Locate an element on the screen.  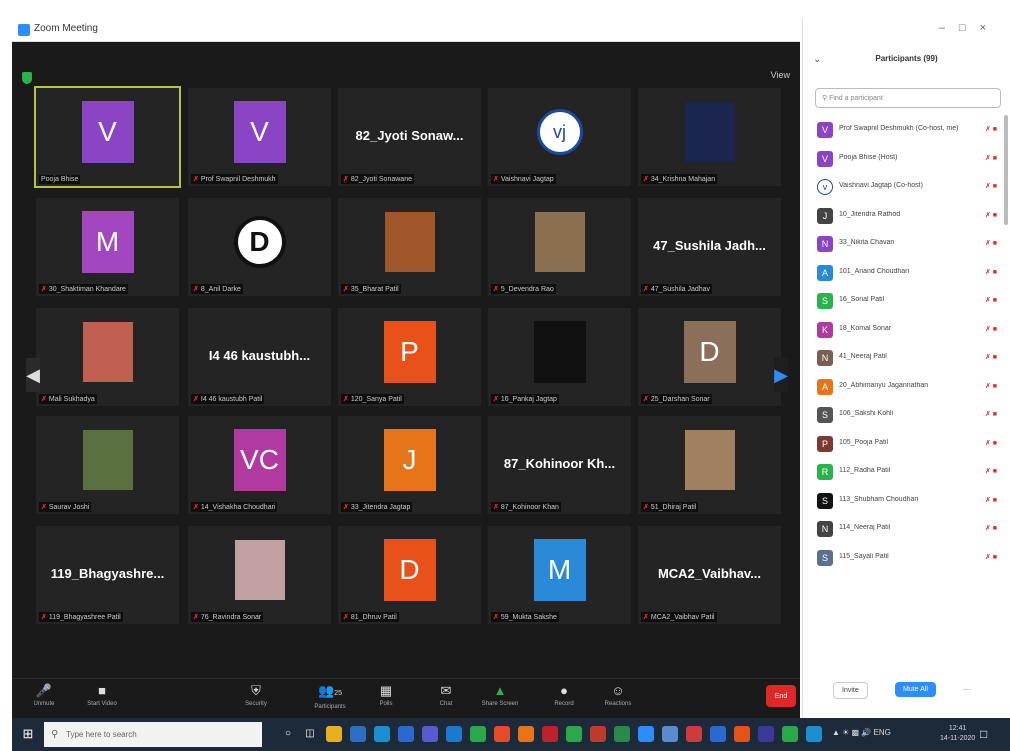
view-button: View is located at coordinates (780, 75).